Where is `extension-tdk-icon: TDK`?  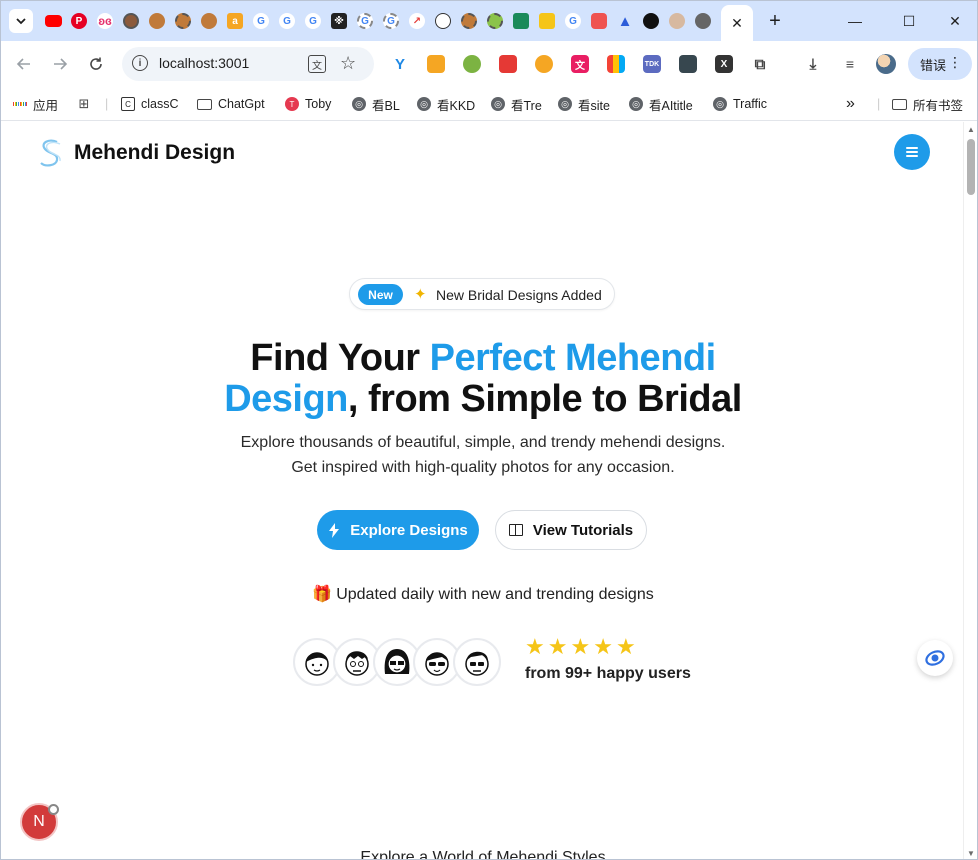 extension-tdk-icon: TDK is located at coordinates (652, 64).